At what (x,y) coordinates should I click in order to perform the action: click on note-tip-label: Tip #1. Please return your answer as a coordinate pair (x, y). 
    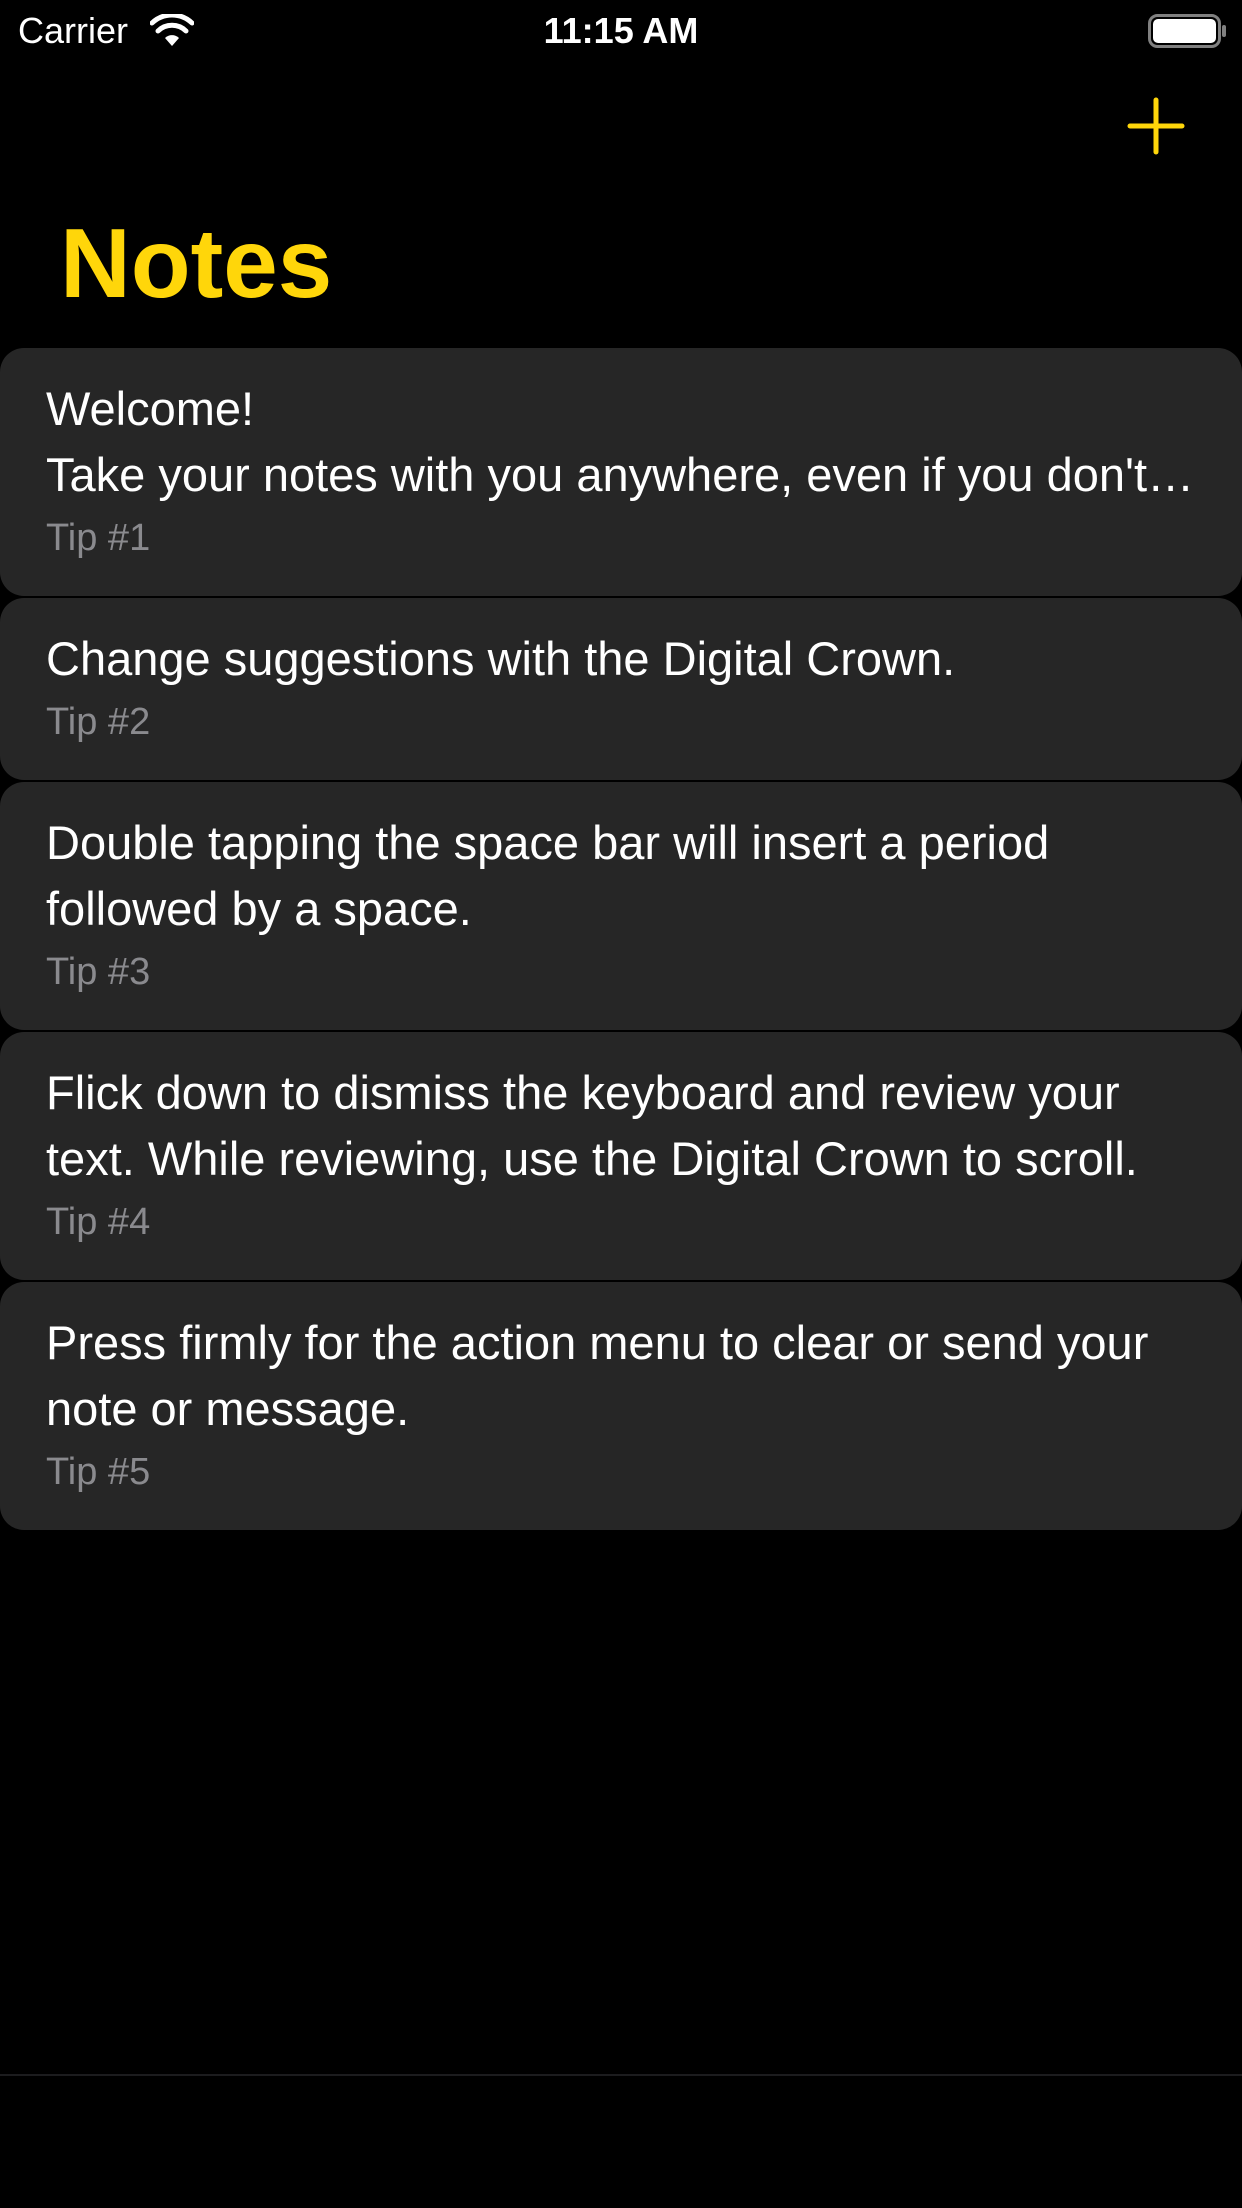
    Looking at the image, I should click on (98, 538).